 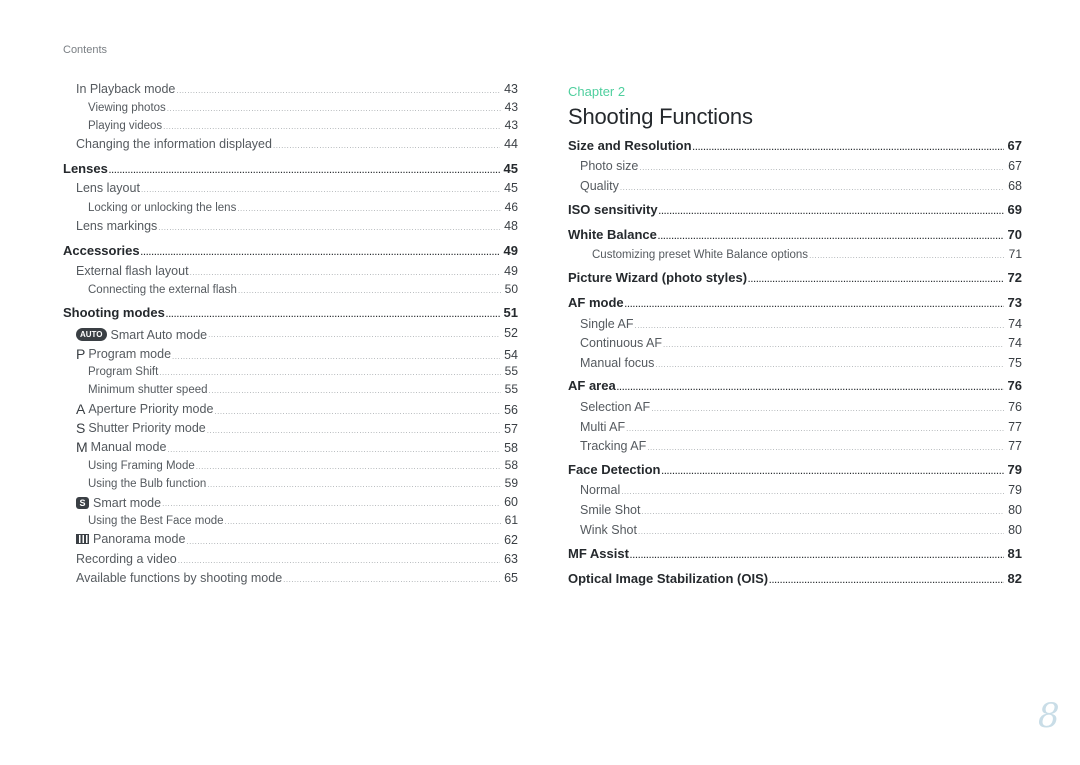 I want to click on toc-entry: Manual focus 75, so click(x=795, y=363).